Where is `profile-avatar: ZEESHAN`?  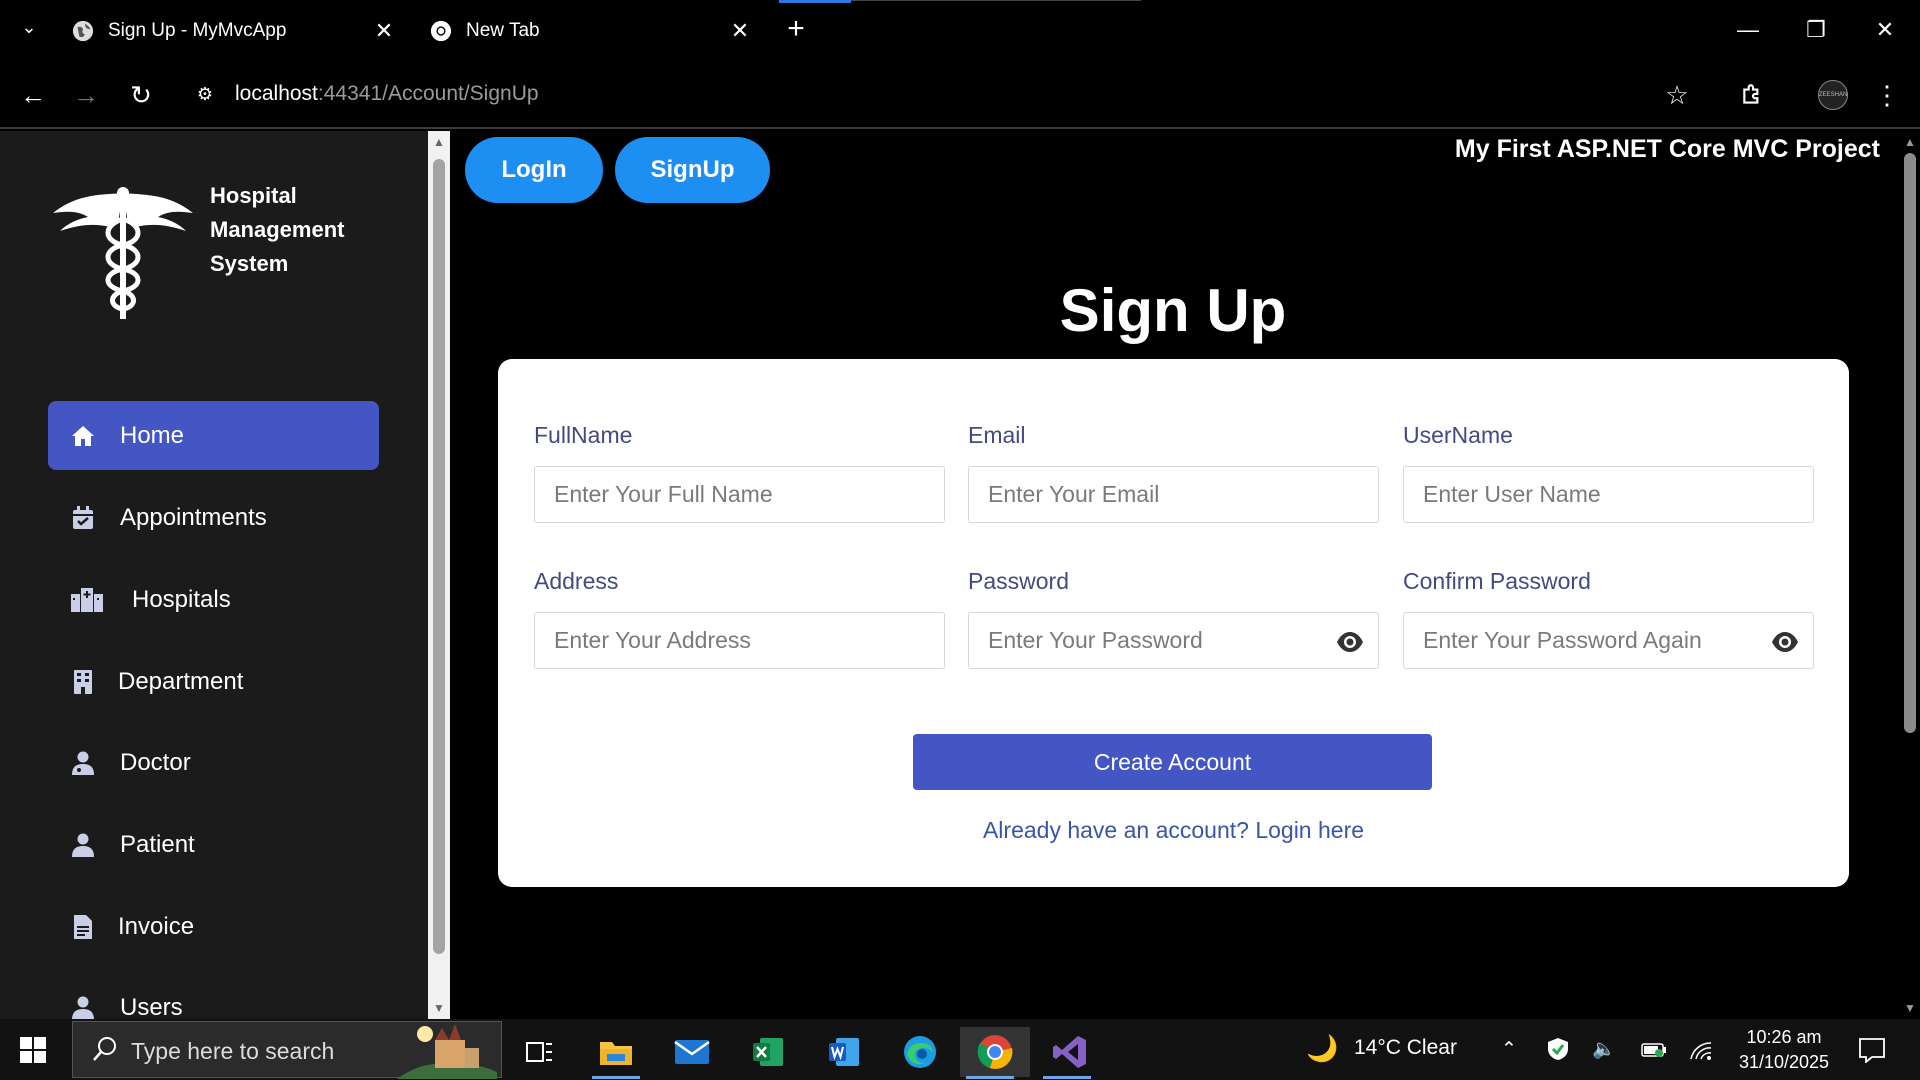 profile-avatar: ZEESHAN is located at coordinates (1833, 95).